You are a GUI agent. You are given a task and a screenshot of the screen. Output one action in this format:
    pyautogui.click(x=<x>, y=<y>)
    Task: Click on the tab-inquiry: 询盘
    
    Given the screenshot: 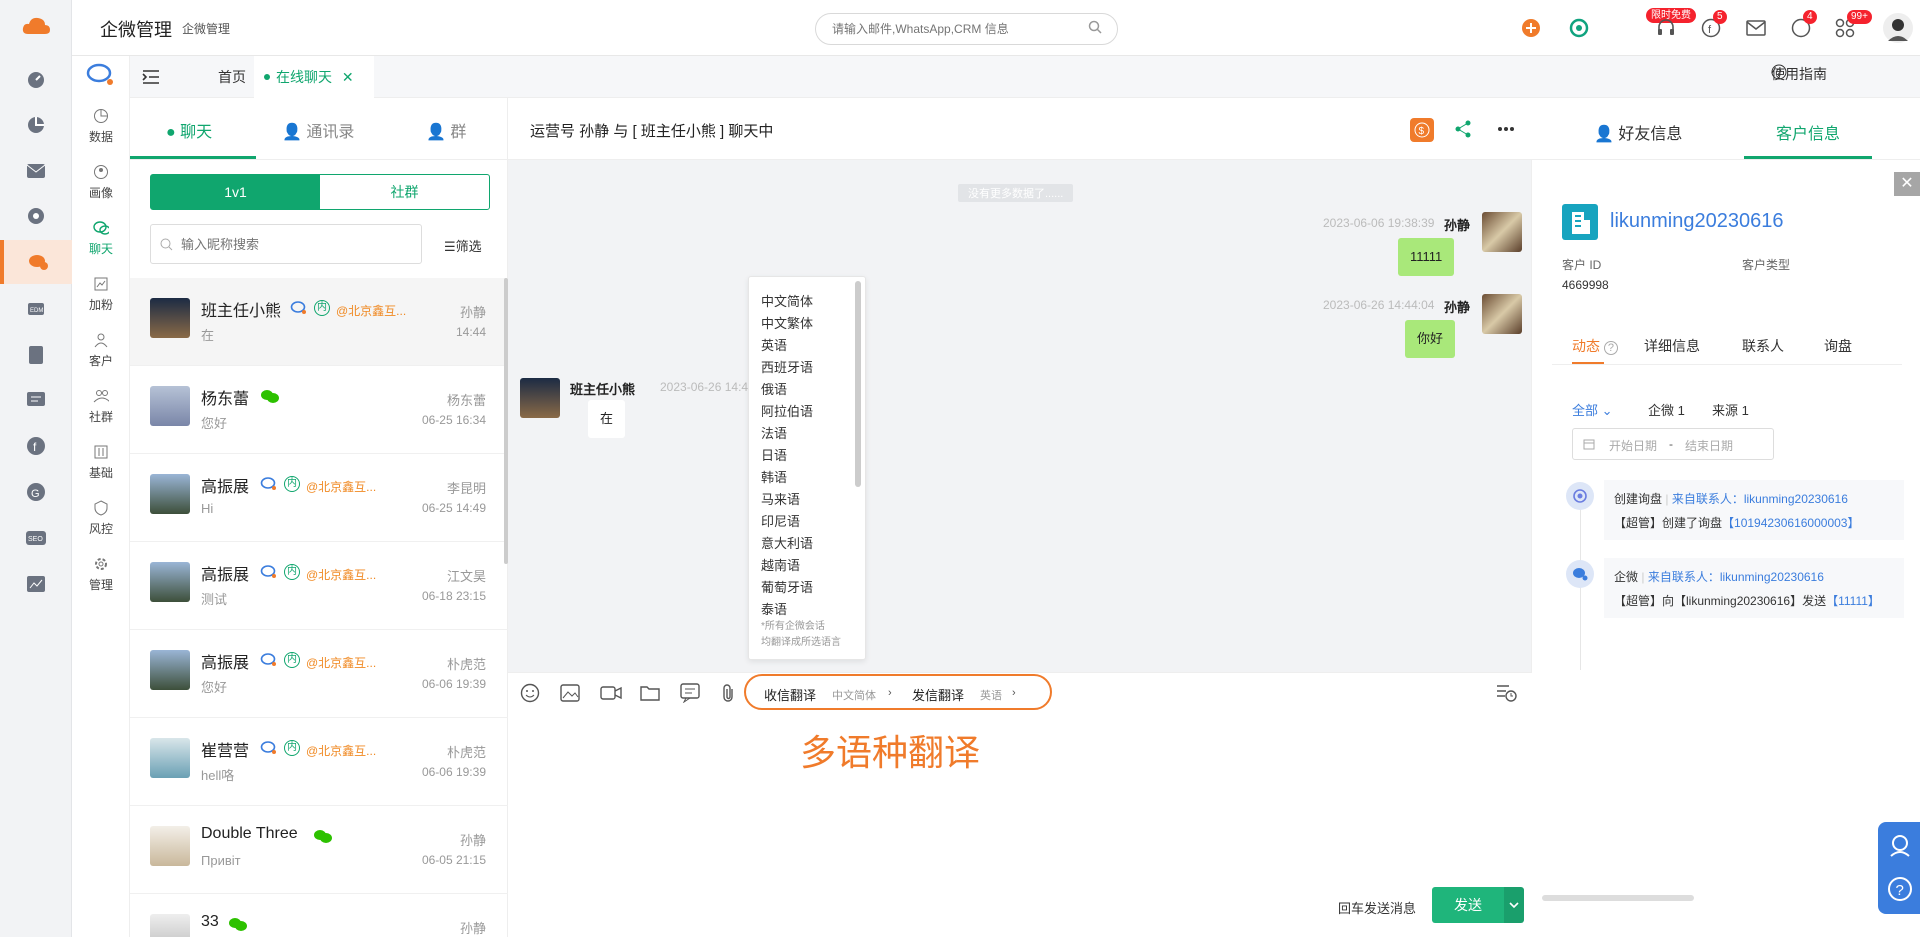 What is the action you would take?
    pyautogui.click(x=1838, y=346)
    